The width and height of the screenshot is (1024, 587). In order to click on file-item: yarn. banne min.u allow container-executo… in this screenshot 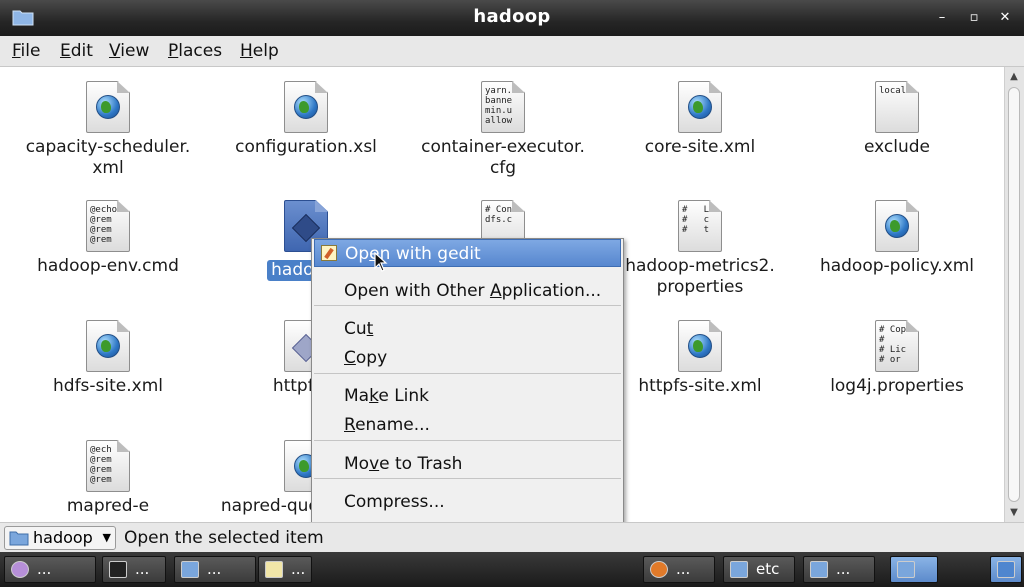, I will do `click(503, 130)`.